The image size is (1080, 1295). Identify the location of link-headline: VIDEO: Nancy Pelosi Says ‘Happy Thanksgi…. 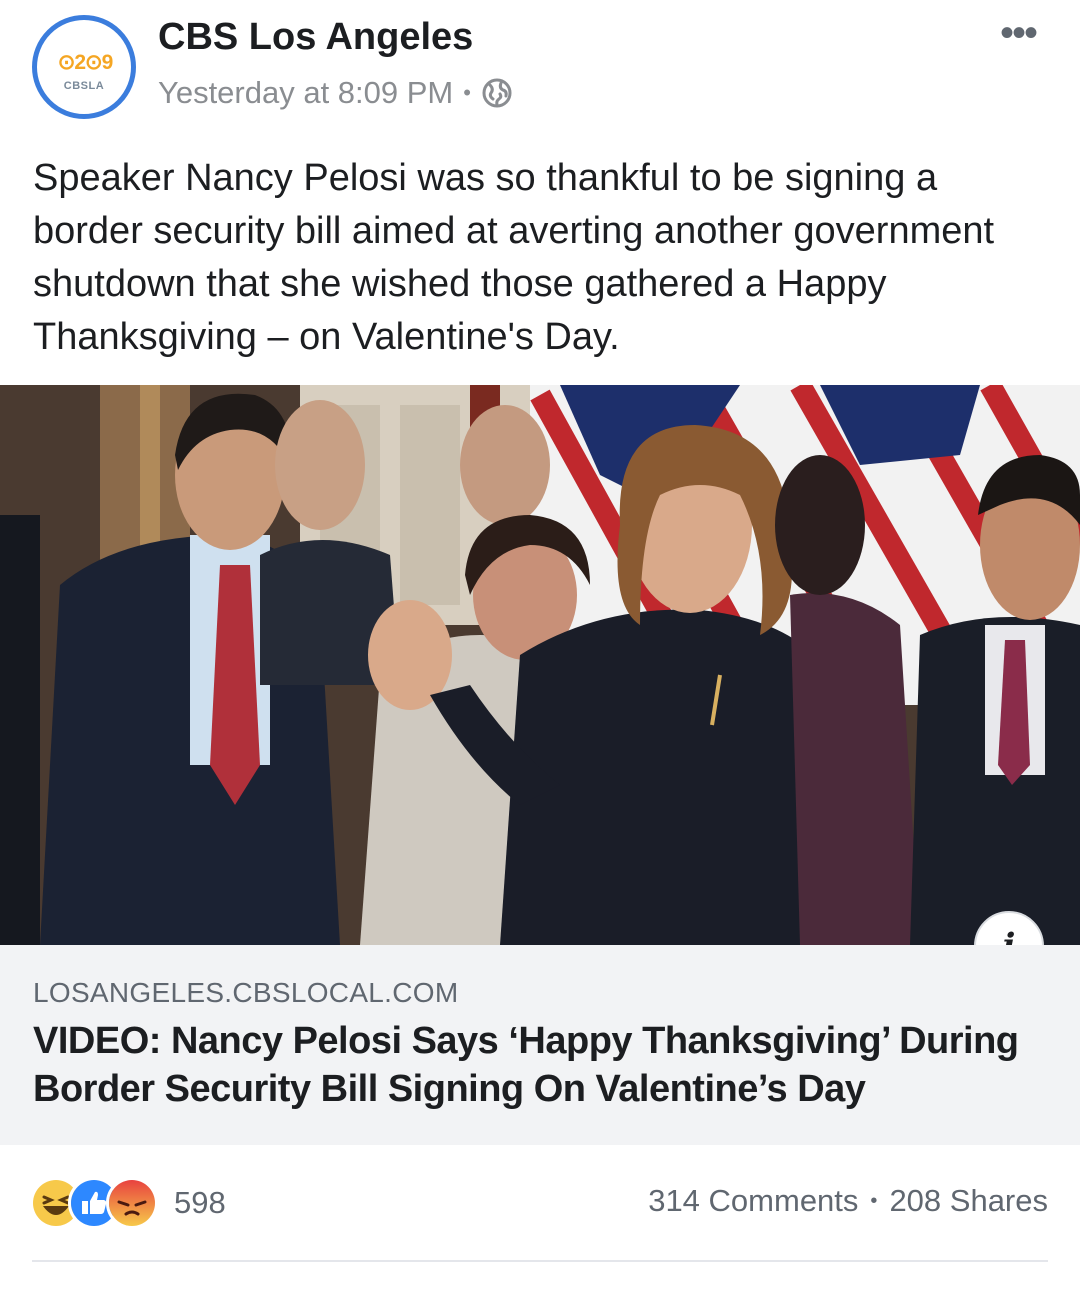
(548, 1065).